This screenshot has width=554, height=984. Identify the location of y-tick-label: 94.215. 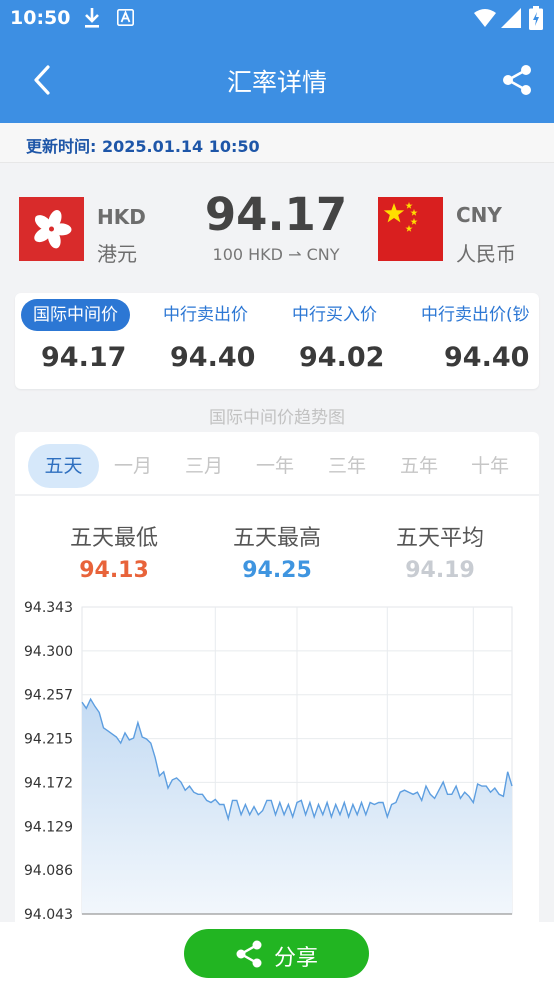
(48, 740).